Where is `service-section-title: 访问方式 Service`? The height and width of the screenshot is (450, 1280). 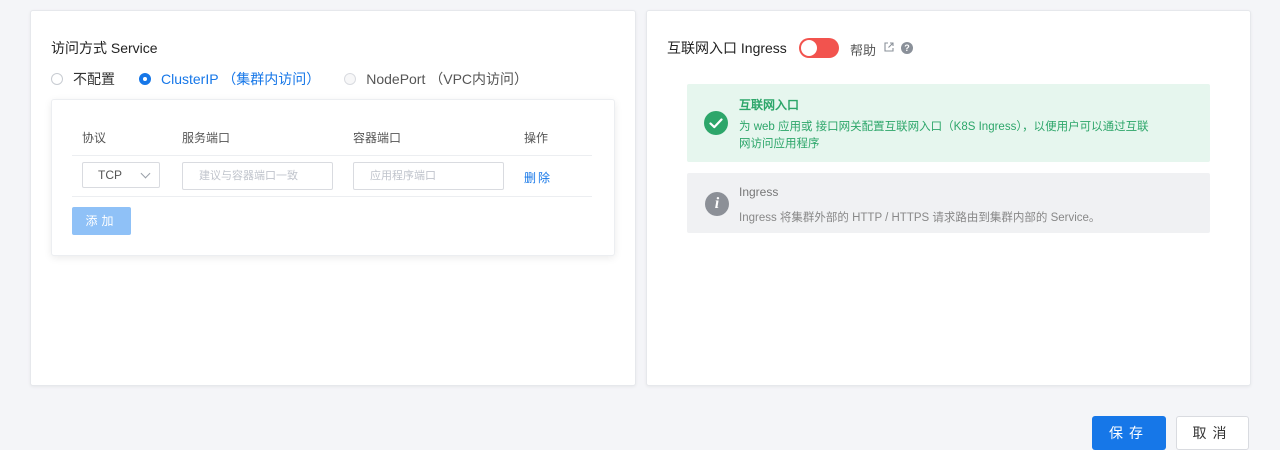
service-section-title: 访问方式 Service is located at coordinates (104, 48).